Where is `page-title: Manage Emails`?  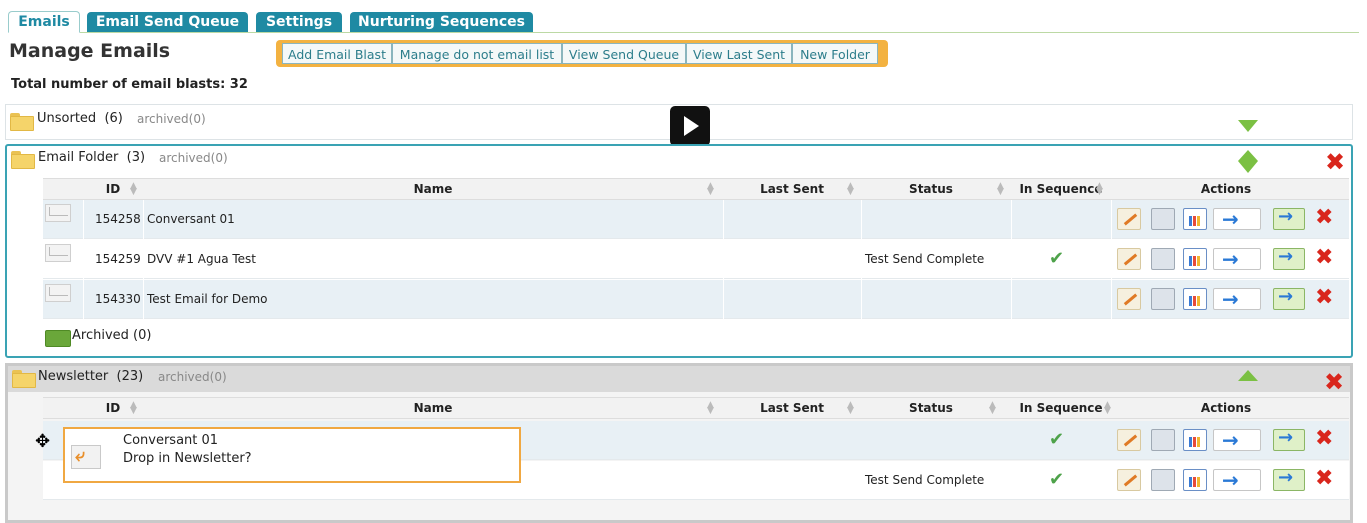 page-title: Manage Emails is located at coordinates (90, 51).